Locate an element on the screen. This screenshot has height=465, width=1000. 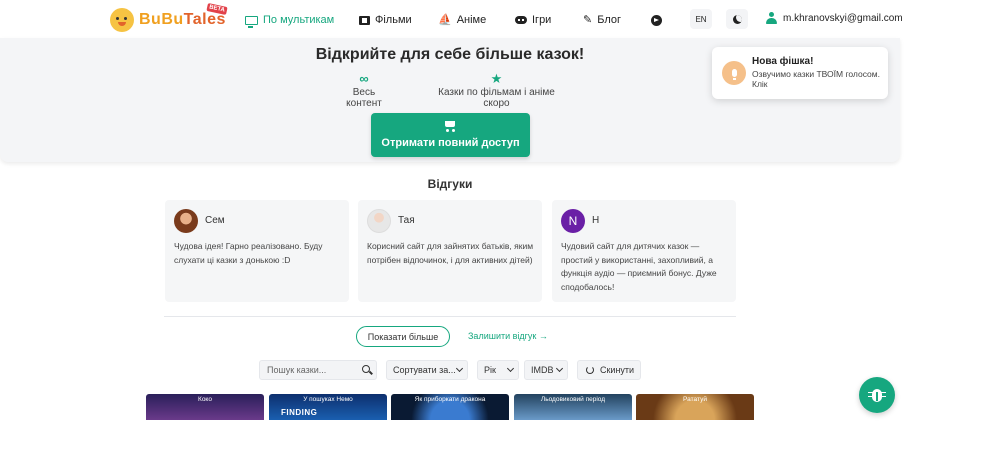
get-full-access-label: Отримати повний доступ is located at coordinates (450, 143).